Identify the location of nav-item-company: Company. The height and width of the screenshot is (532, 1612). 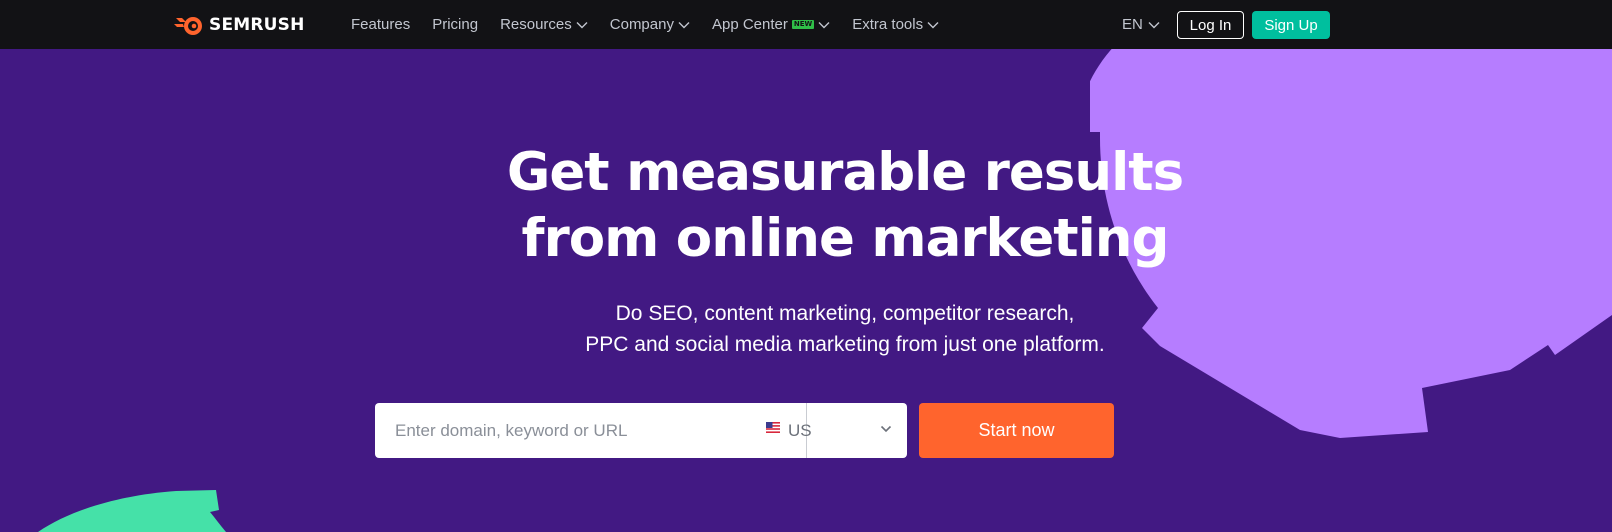
(650, 24).